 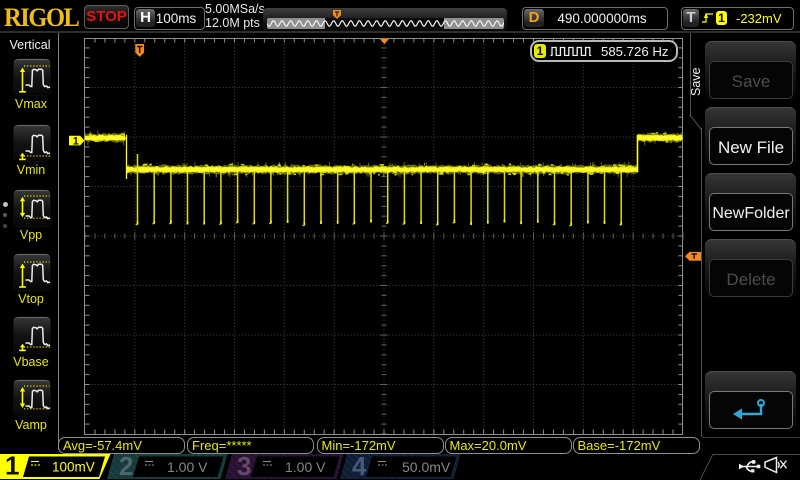 I want to click on svg-text: 4, so click(x=359, y=466).